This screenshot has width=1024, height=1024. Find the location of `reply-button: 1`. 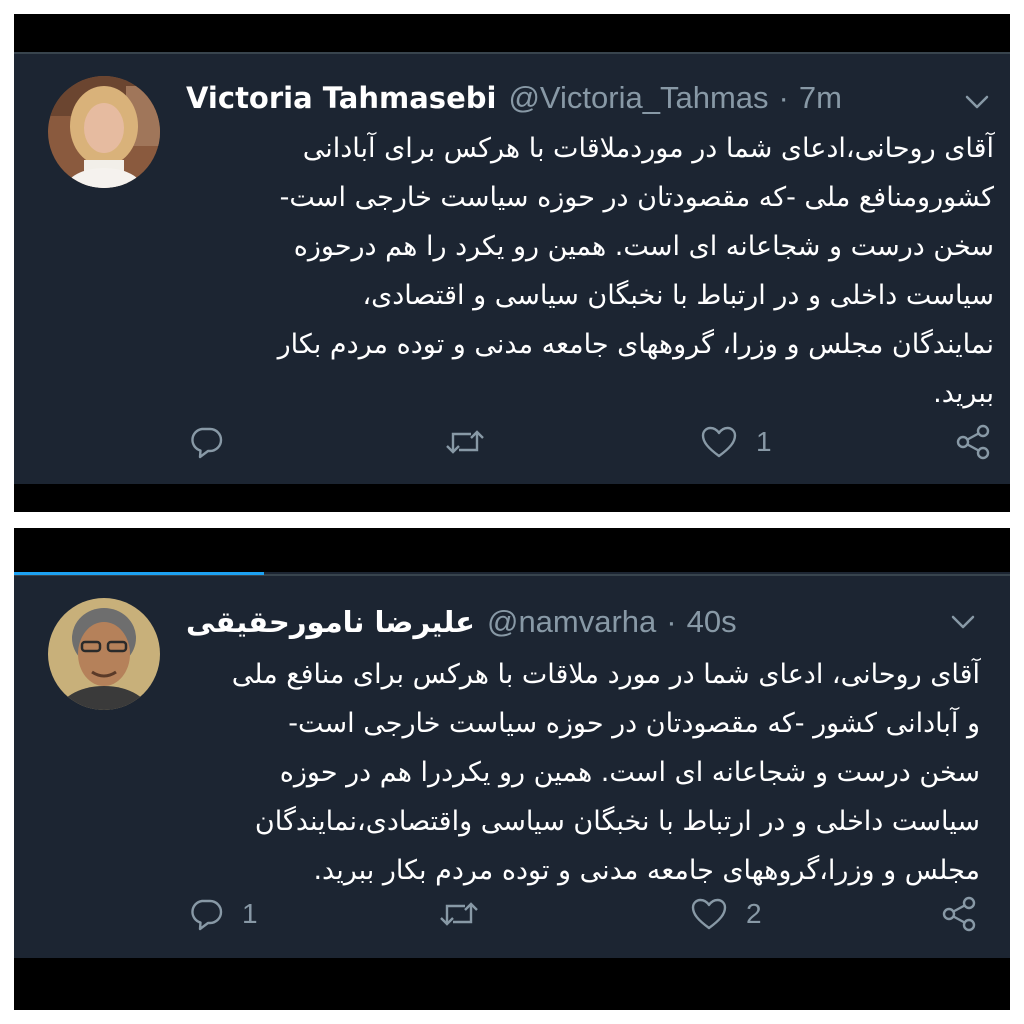

reply-button: 1 is located at coordinates (223, 914).